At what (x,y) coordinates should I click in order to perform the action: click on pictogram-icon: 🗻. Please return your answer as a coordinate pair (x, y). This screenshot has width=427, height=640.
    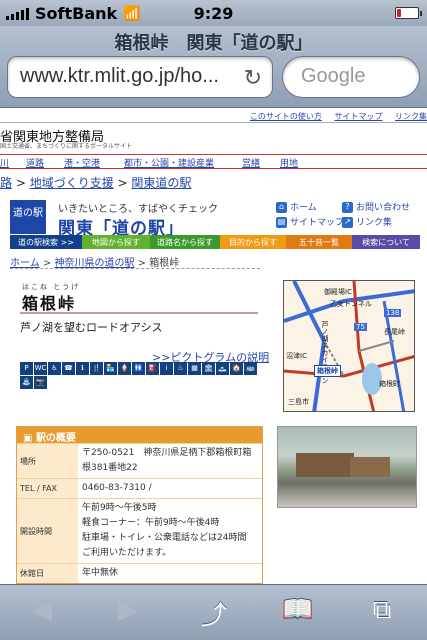
    Looking at the image, I should click on (222, 368).